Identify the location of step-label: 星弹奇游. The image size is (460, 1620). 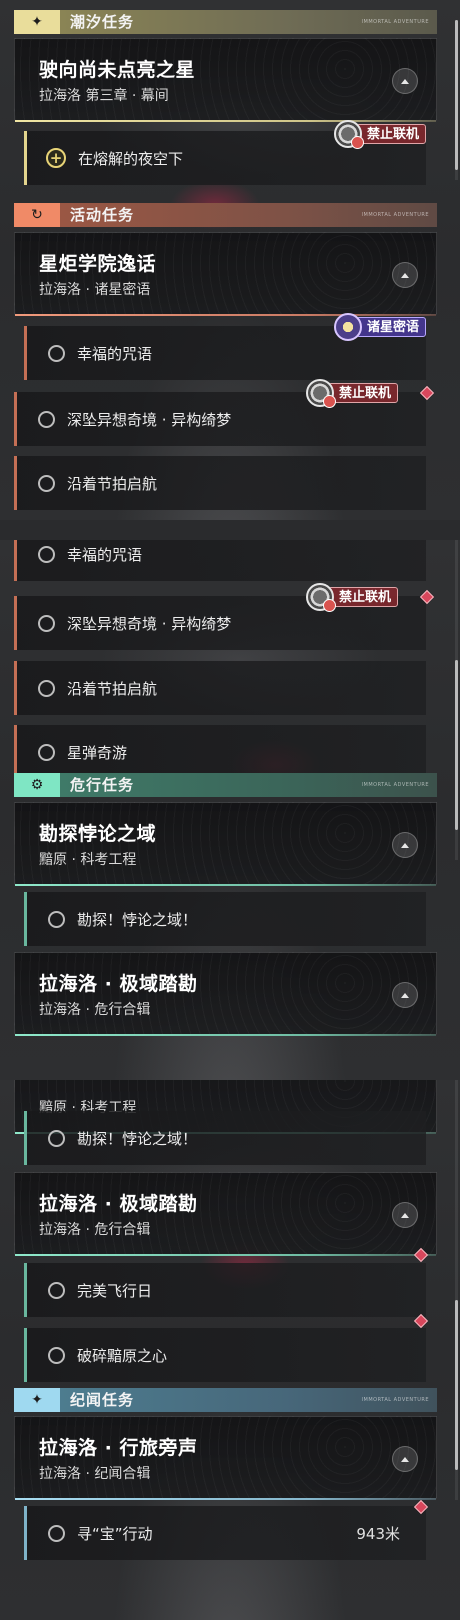
(97, 752).